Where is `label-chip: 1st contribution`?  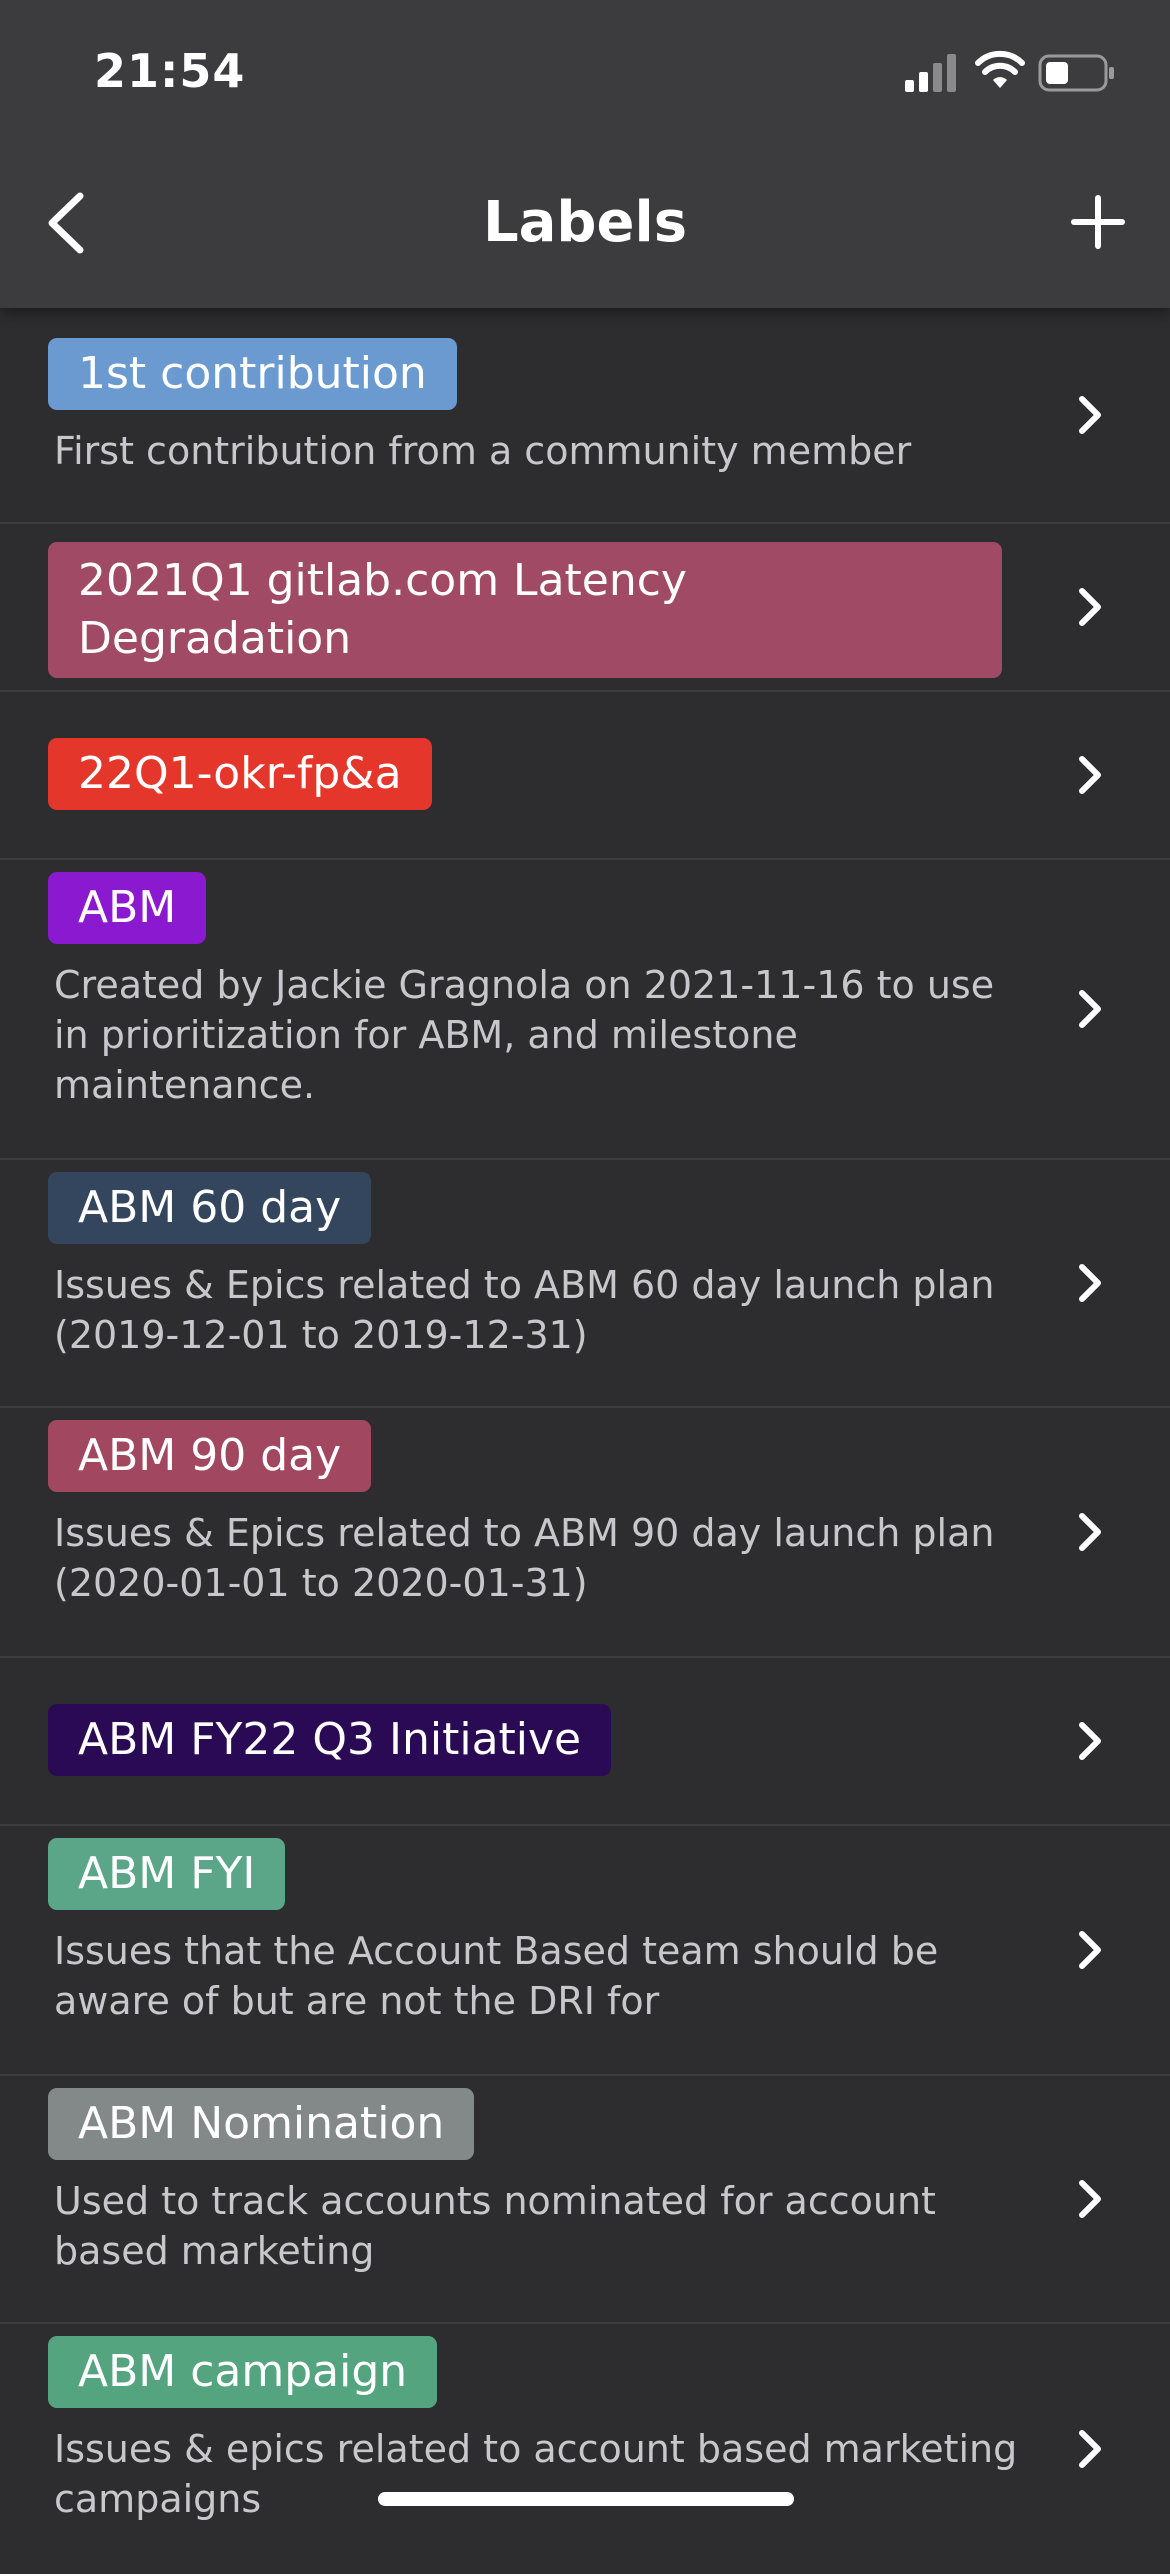 label-chip: 1st contribution is located at coordinates (252, 374).